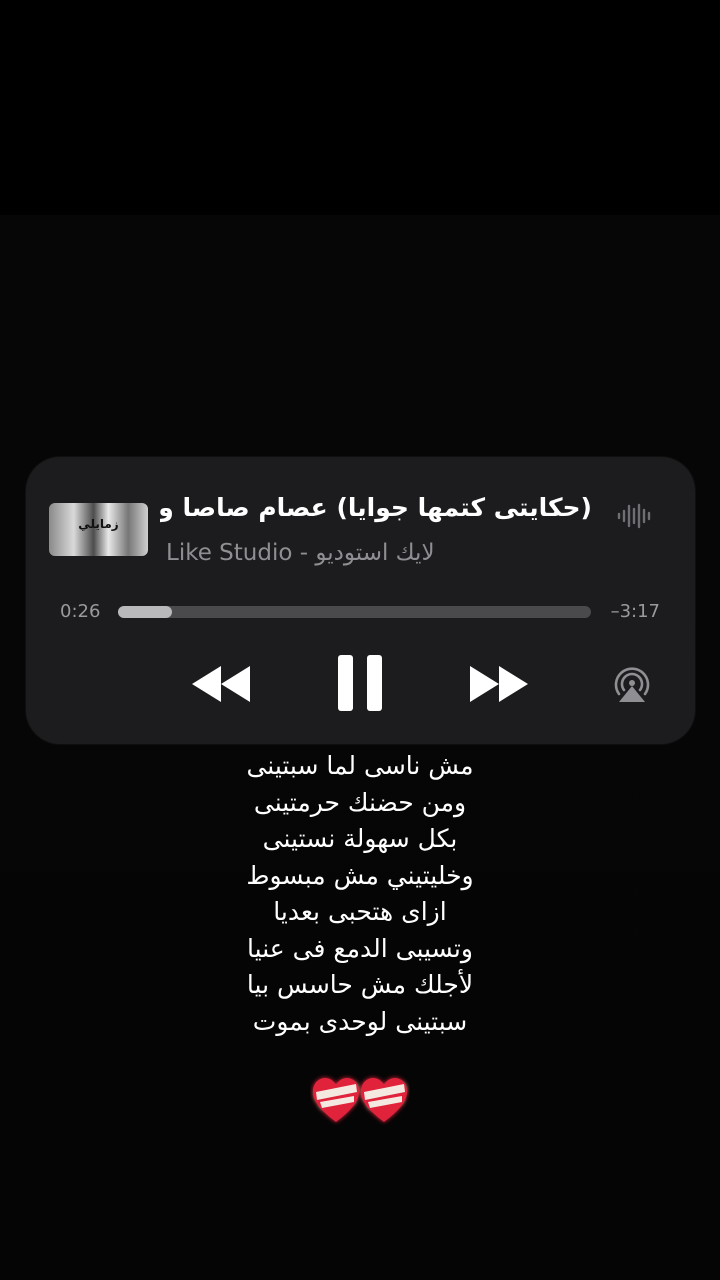  What do you see at coordinates (98, 524) in the screenshot?
I see `artwork-label: زمايلي` at bounding box center [98, 524].